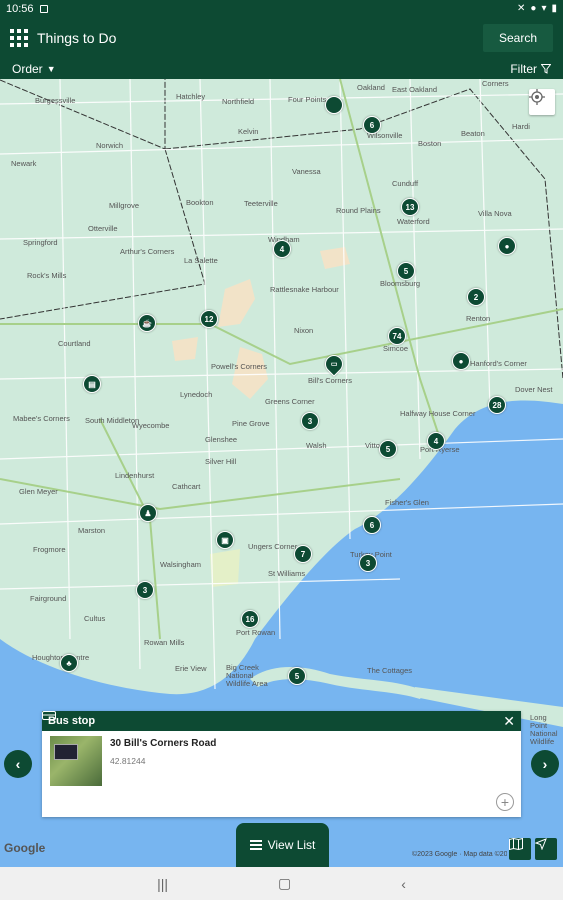  What do you see at coordinates (186, 486) in the screenshot?
I see `place-label: Cathcart` at bounding box center [186, 486].